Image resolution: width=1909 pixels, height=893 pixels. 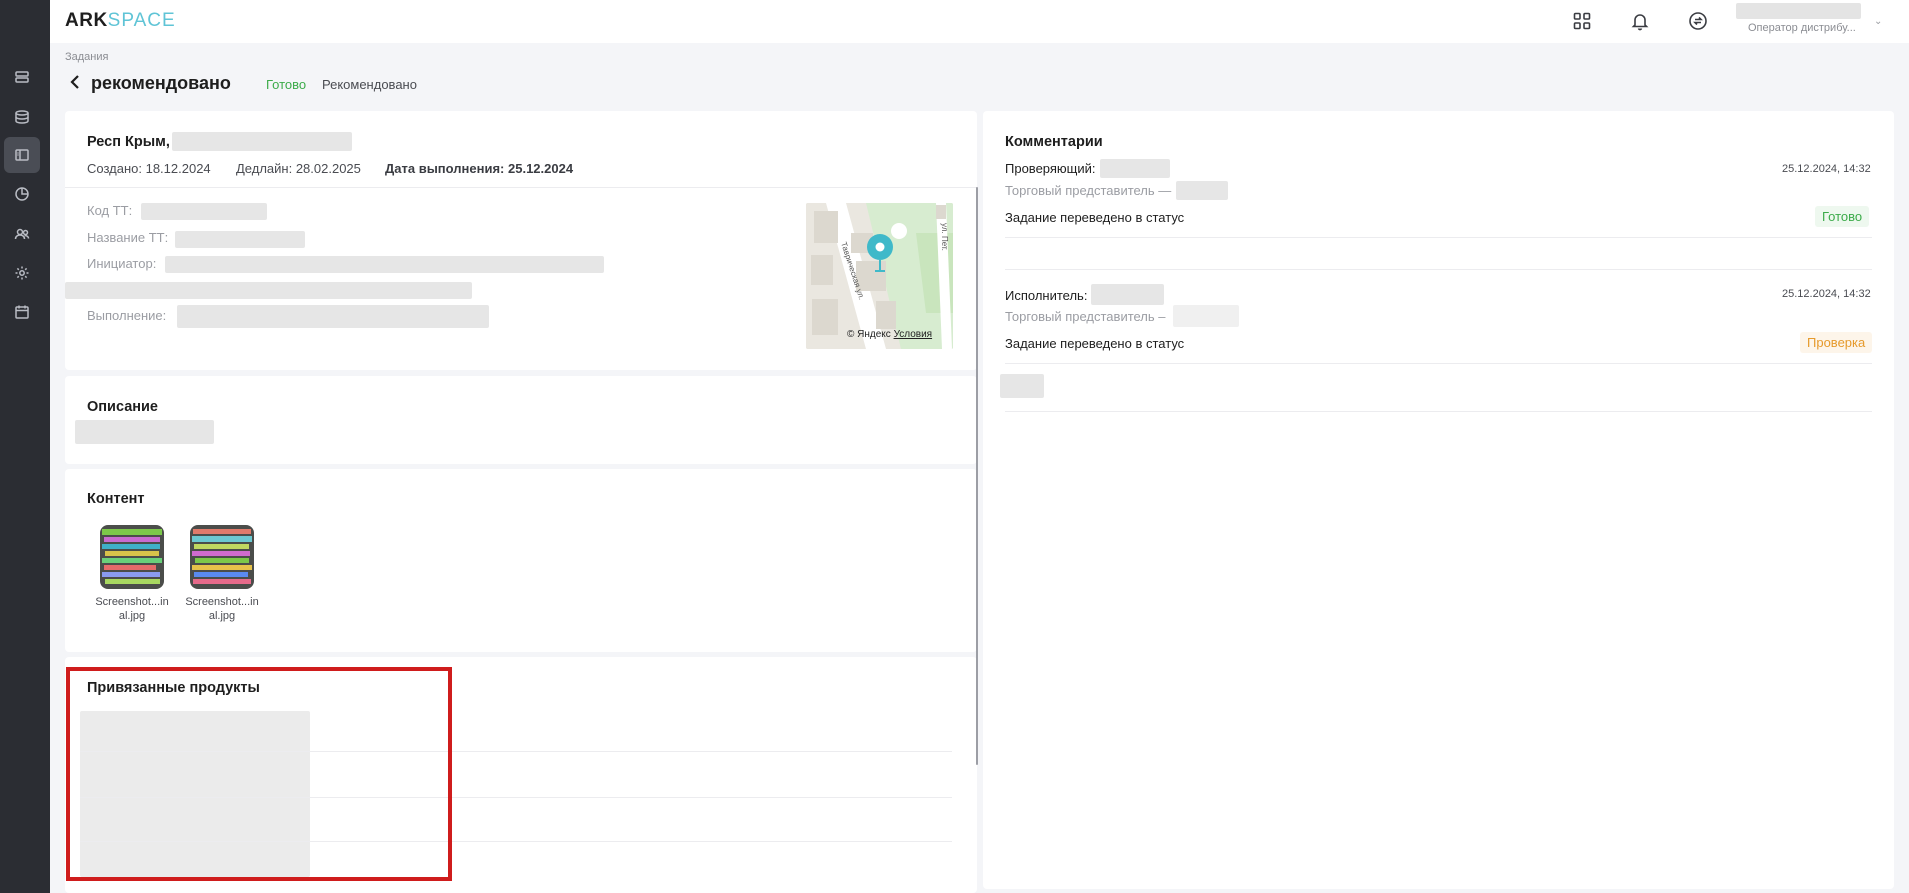 I want to click on nav-chart-icon, so click(x=22, y=194).